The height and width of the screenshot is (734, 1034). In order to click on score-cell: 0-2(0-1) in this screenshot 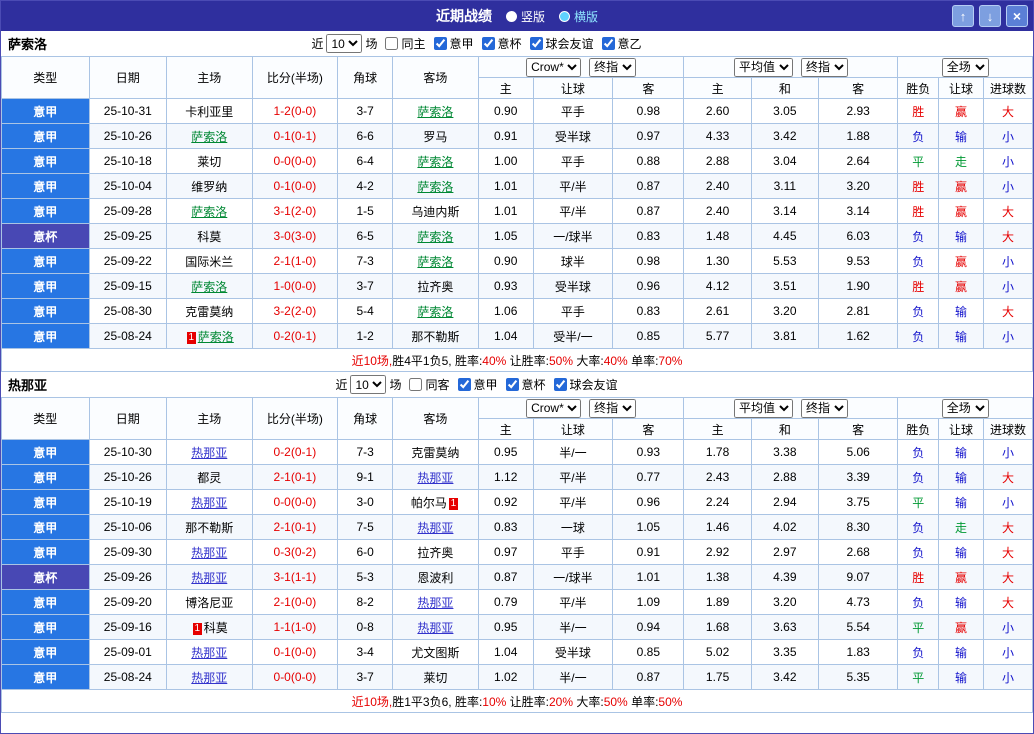, I will do `click(295, 452)`.